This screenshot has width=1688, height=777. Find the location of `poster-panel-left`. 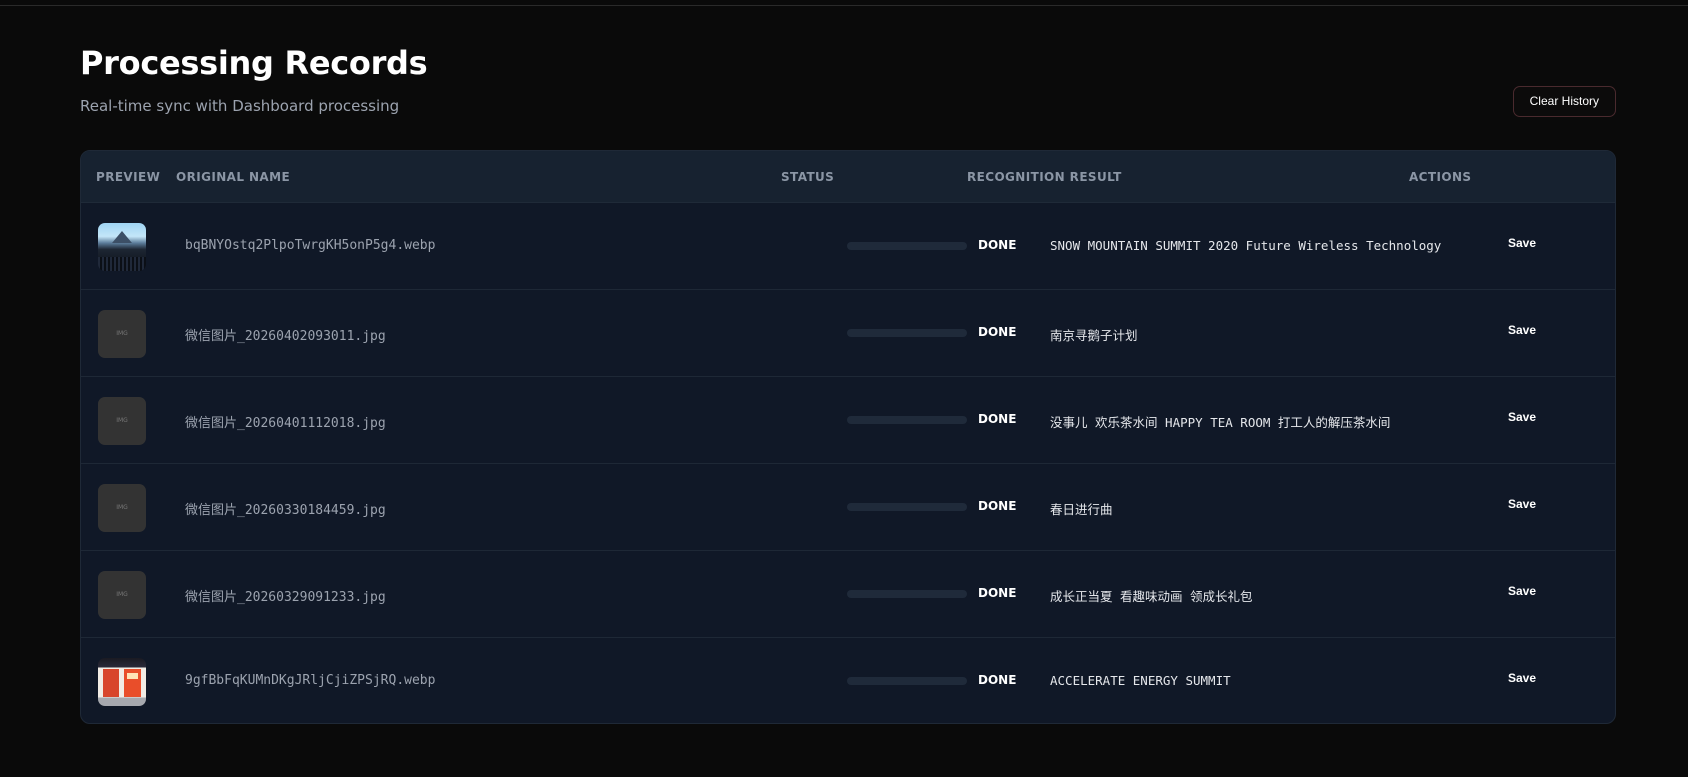

poster-panel-left is located at coordinates (111, 683).